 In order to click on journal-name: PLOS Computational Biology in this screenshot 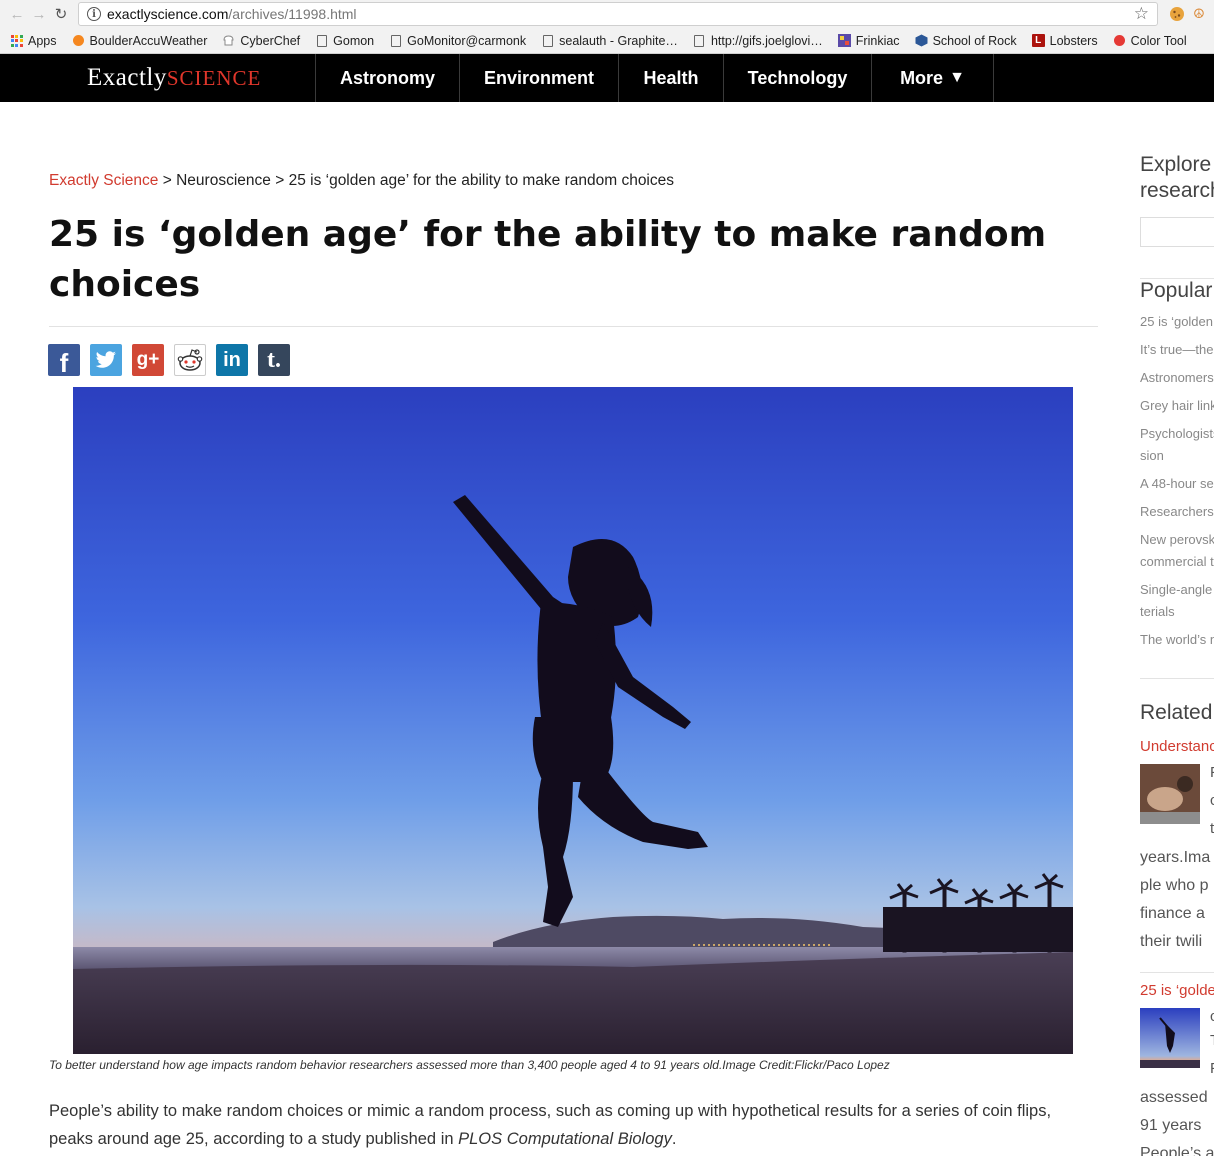, I will do `click(565, 1139)`.